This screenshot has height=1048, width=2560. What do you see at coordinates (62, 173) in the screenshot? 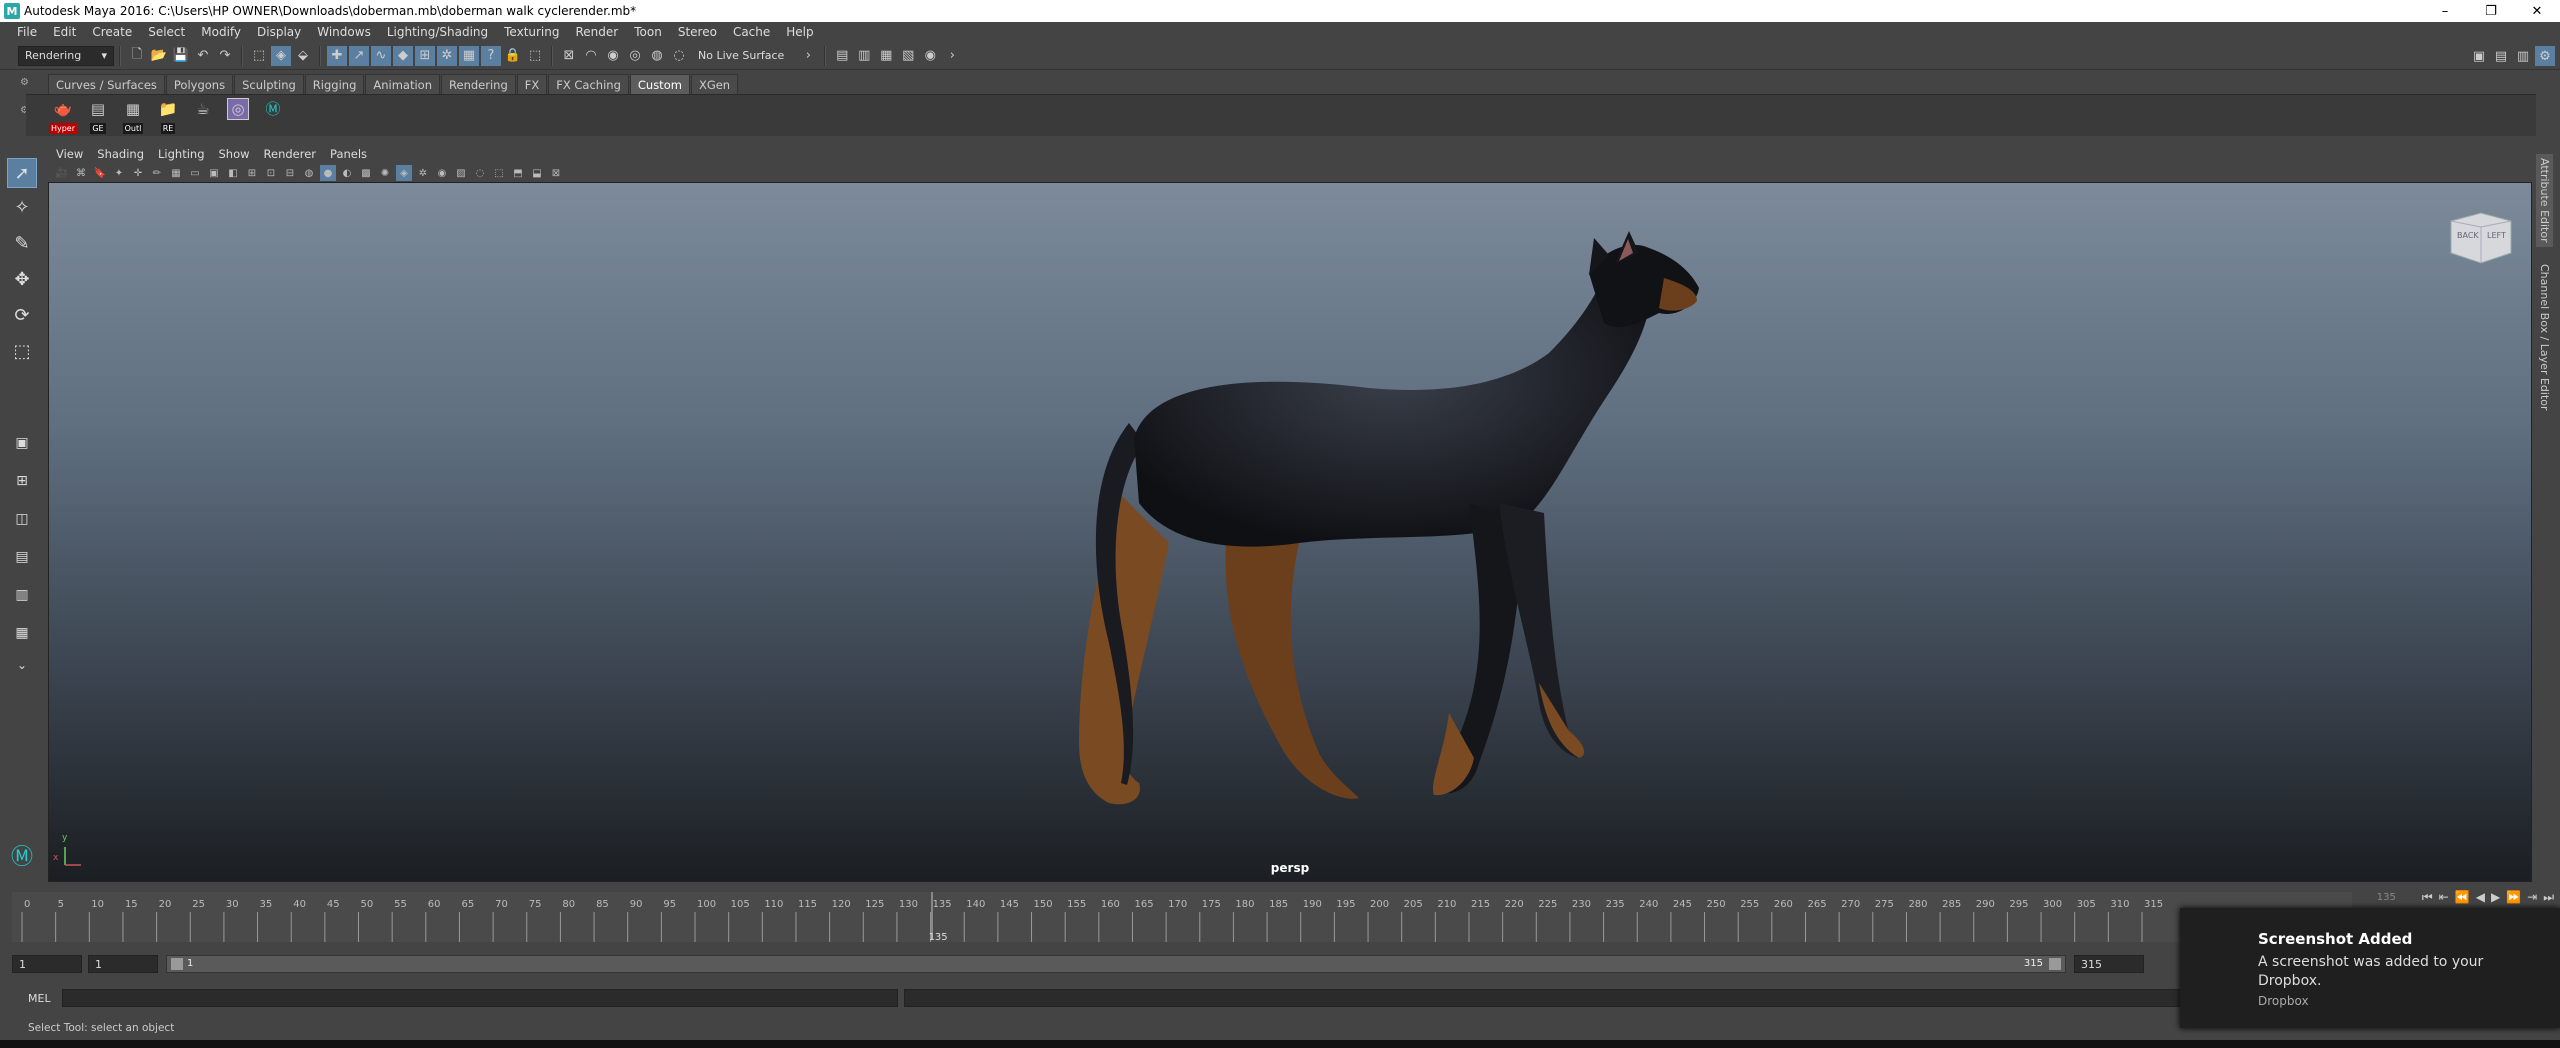
I see `select-camera-icon: 🎥` at bounding box center [62, 173].